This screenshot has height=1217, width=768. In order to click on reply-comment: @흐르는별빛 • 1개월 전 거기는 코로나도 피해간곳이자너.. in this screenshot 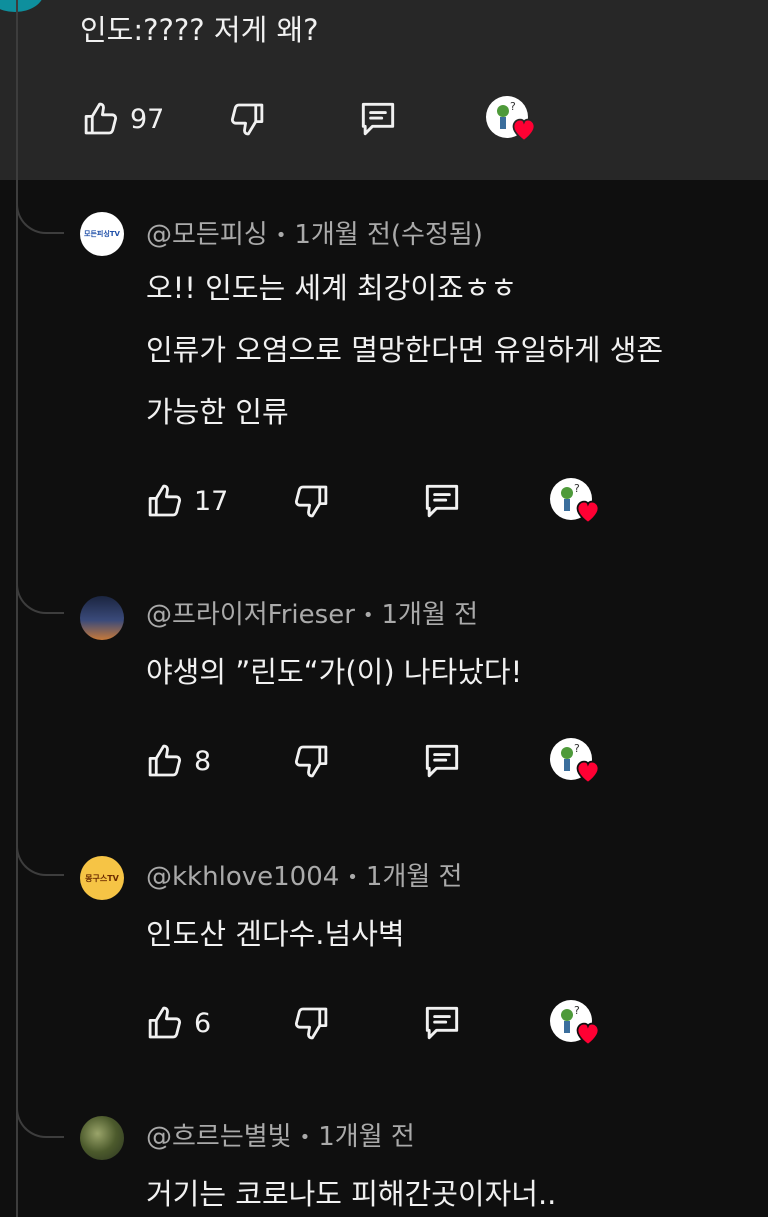, I will do `click(384, 1150)`.